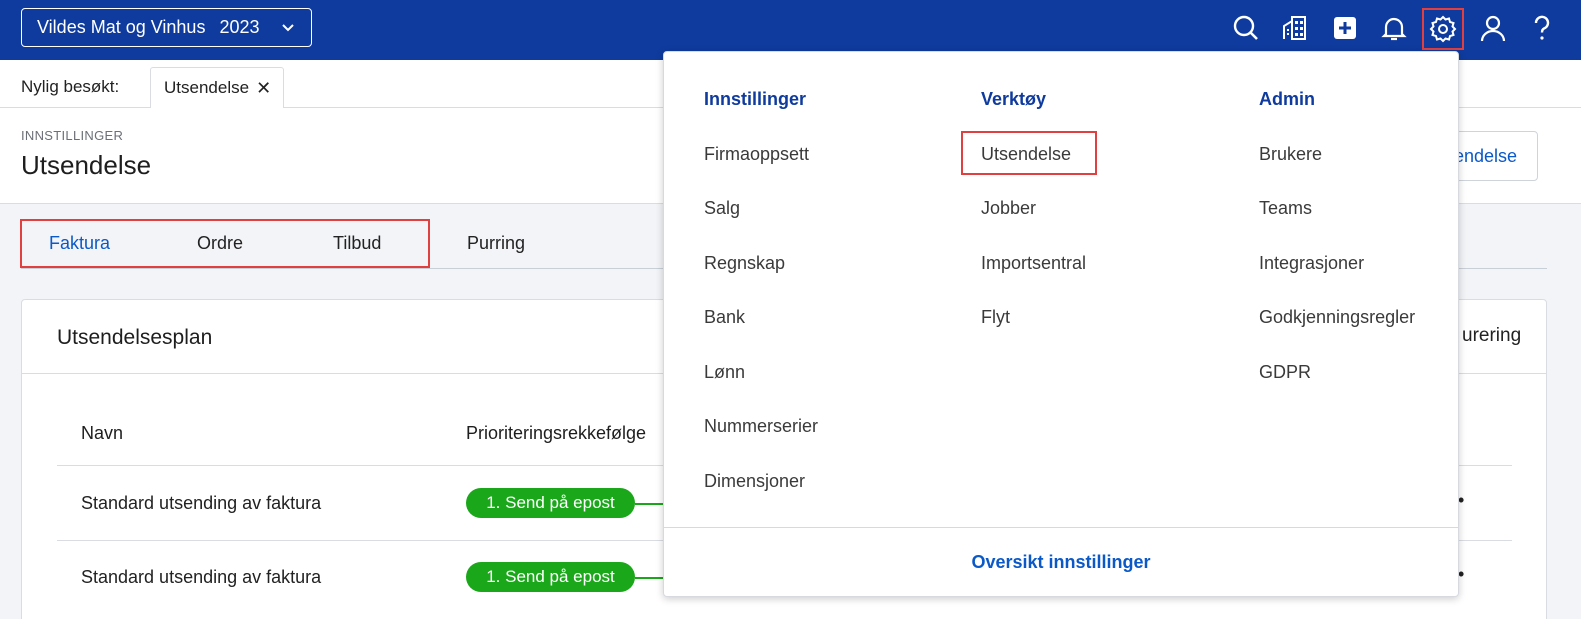  What do you see at coordinates (70, 86) in the screenshot?
I see `recent-label: Nylig besøkt:` at bounding box center [70, 86].